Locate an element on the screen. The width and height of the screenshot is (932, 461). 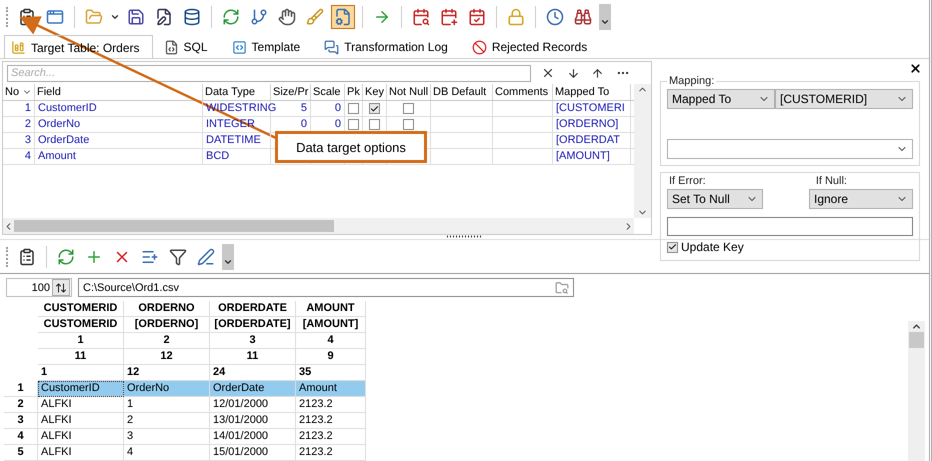
table-row: 4 ALFKI 3 14/01/2000 2123.2 is located at coordinates (185, 437).